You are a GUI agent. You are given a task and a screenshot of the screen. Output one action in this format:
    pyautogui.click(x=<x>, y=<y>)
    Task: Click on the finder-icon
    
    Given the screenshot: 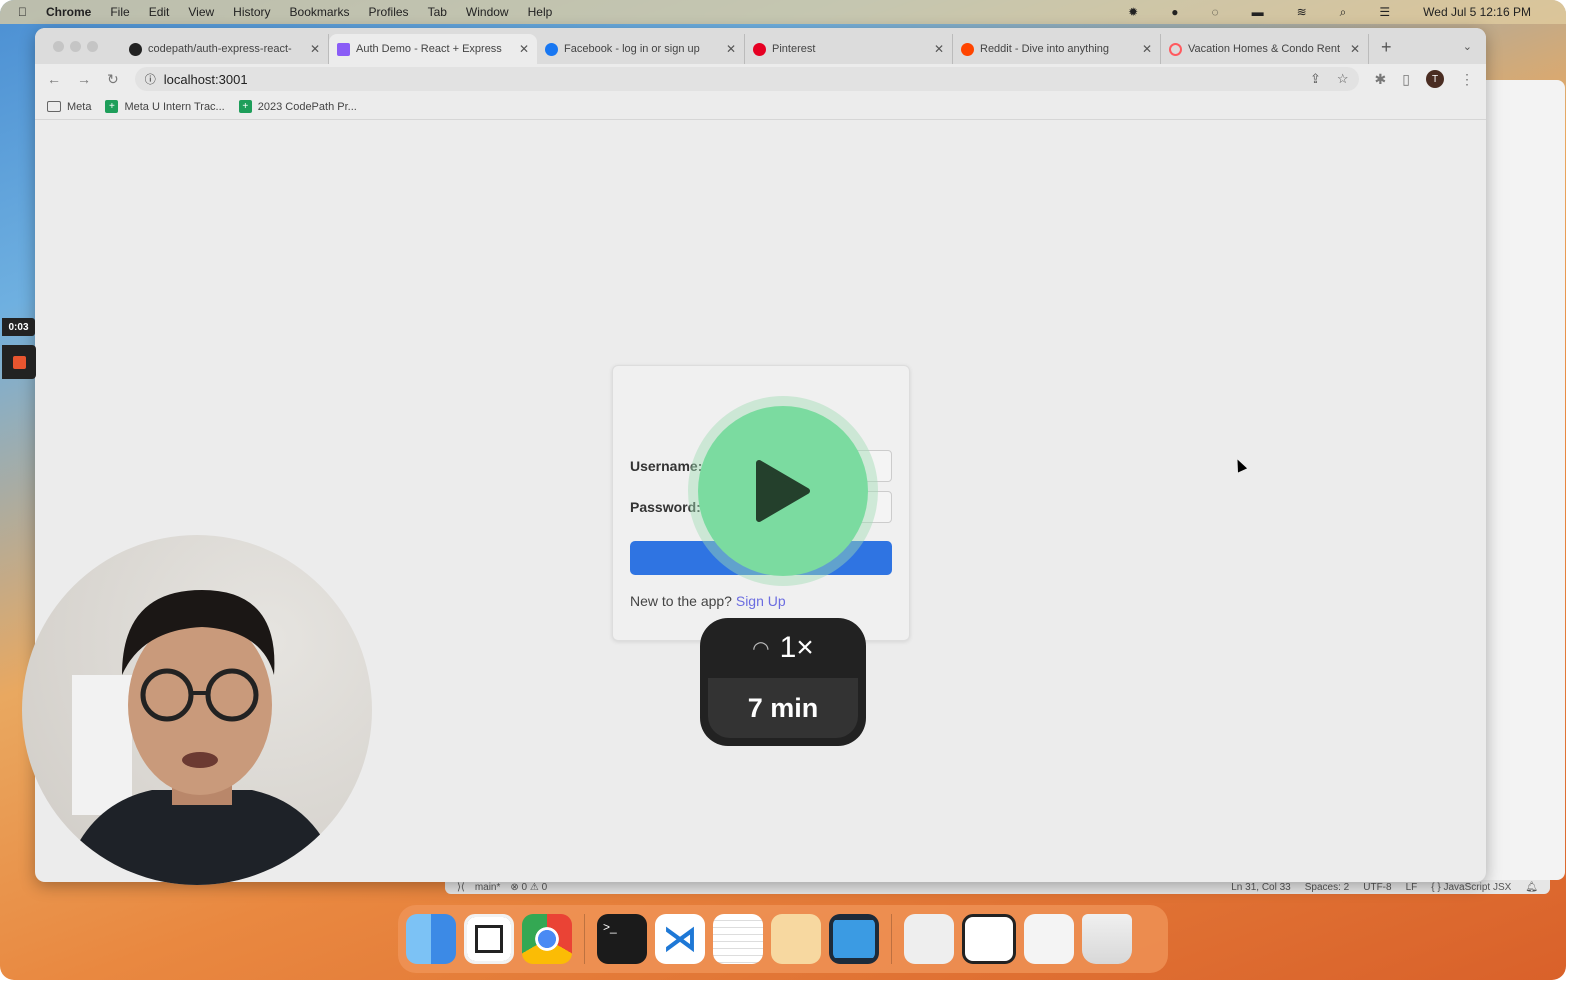 What is the action you would take?
    pyautogui.click(x=431, y=939)
    